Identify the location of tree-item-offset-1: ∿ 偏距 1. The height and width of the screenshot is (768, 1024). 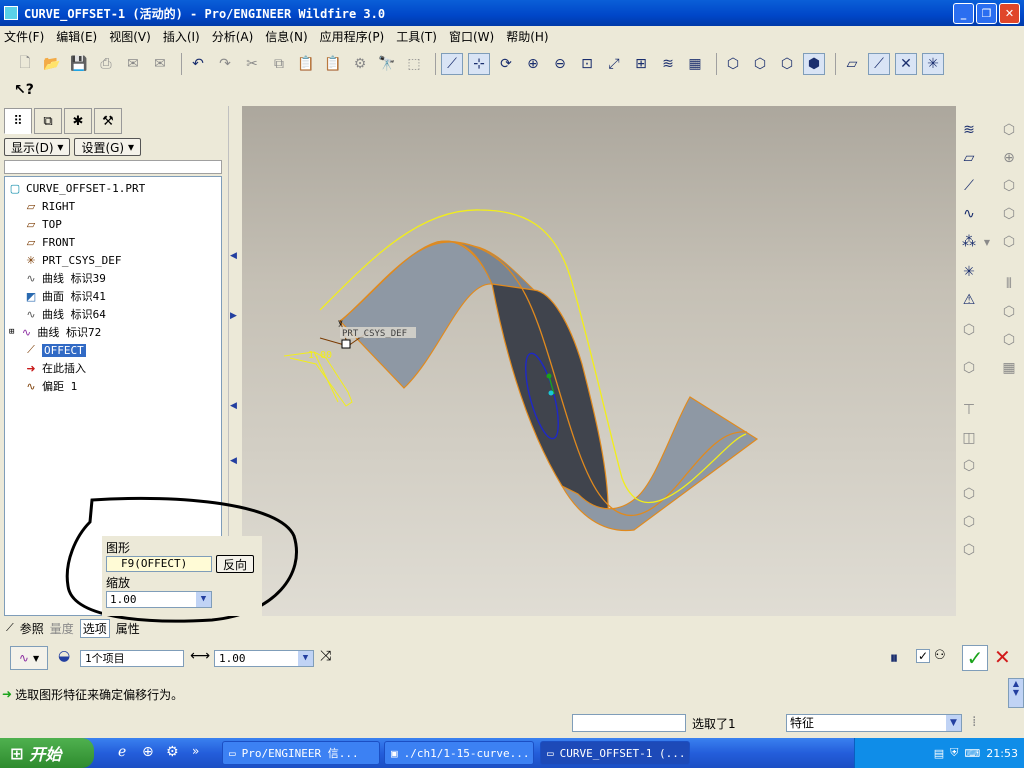
(50, 386).